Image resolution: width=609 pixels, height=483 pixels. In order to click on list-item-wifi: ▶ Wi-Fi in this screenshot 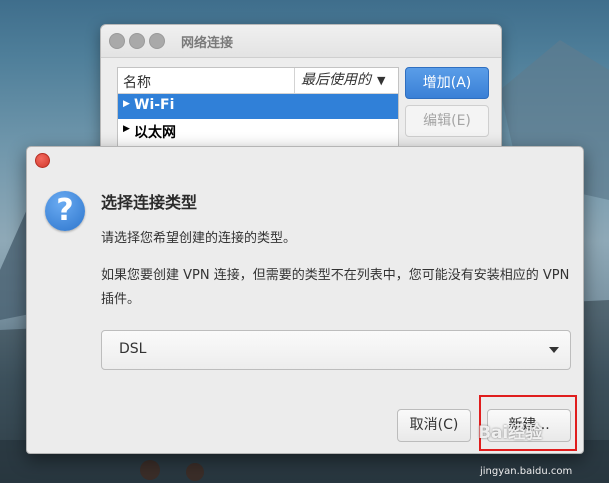, I will do `click(258, 106)`.